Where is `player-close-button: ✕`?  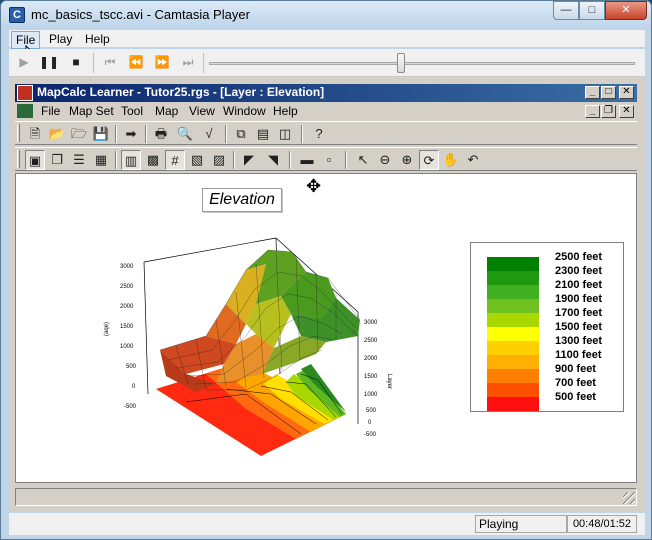
player-close-button: ✕ is located at coordinates (626, 10).